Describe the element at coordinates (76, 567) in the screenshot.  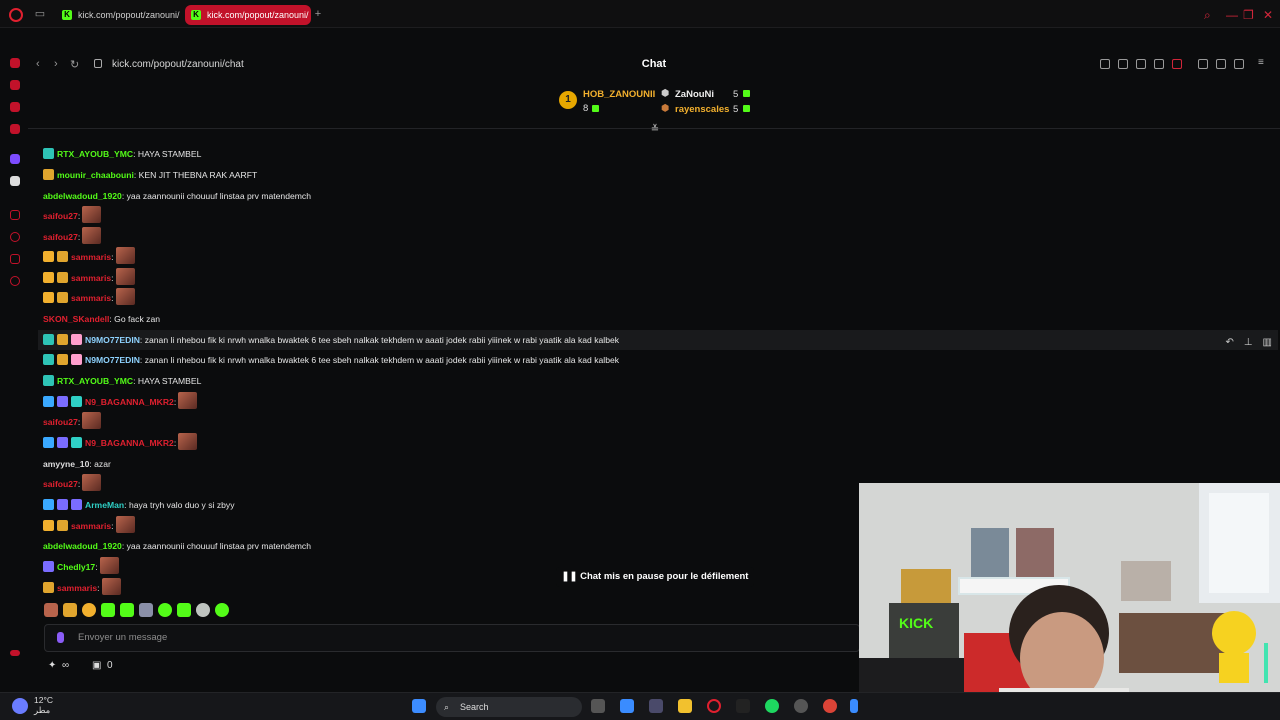
I see `chat-username: Chedly17` at that location.